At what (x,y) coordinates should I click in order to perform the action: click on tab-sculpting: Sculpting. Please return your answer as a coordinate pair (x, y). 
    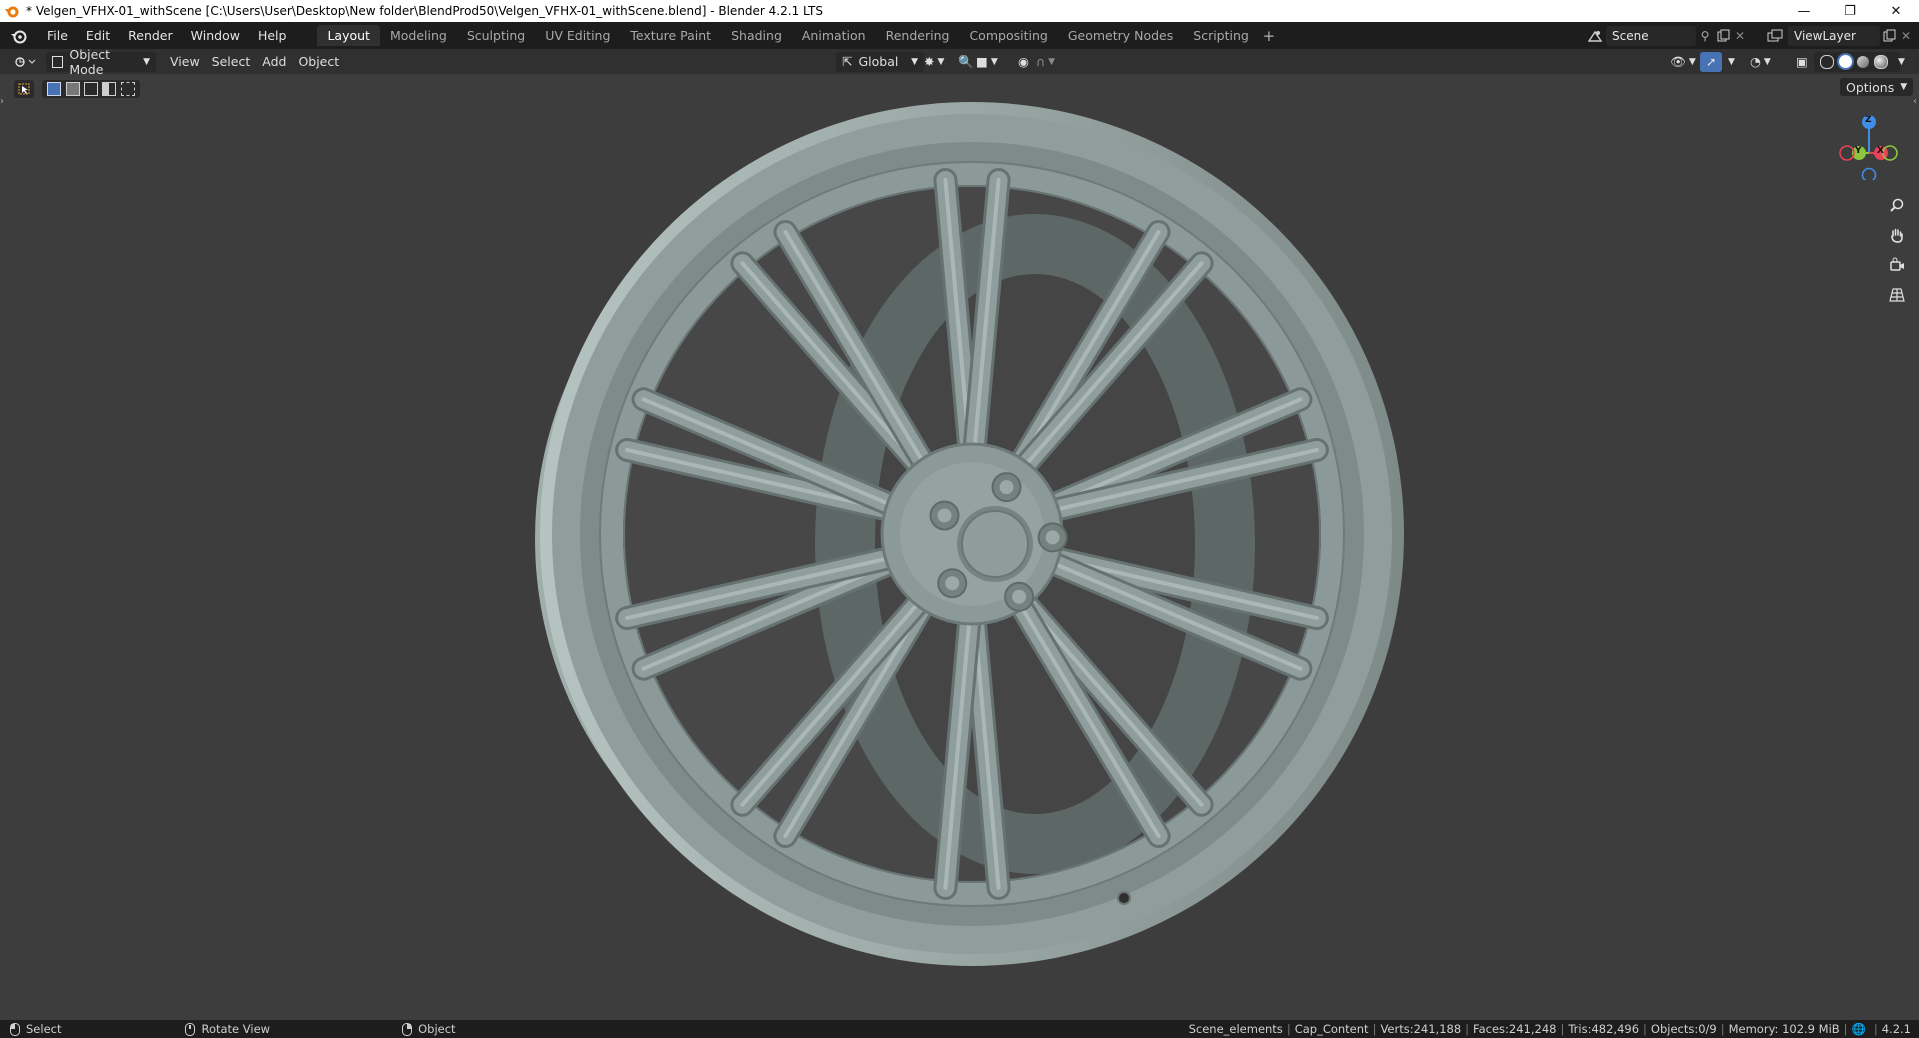
    Looking at the image, I should click on (496, 35).